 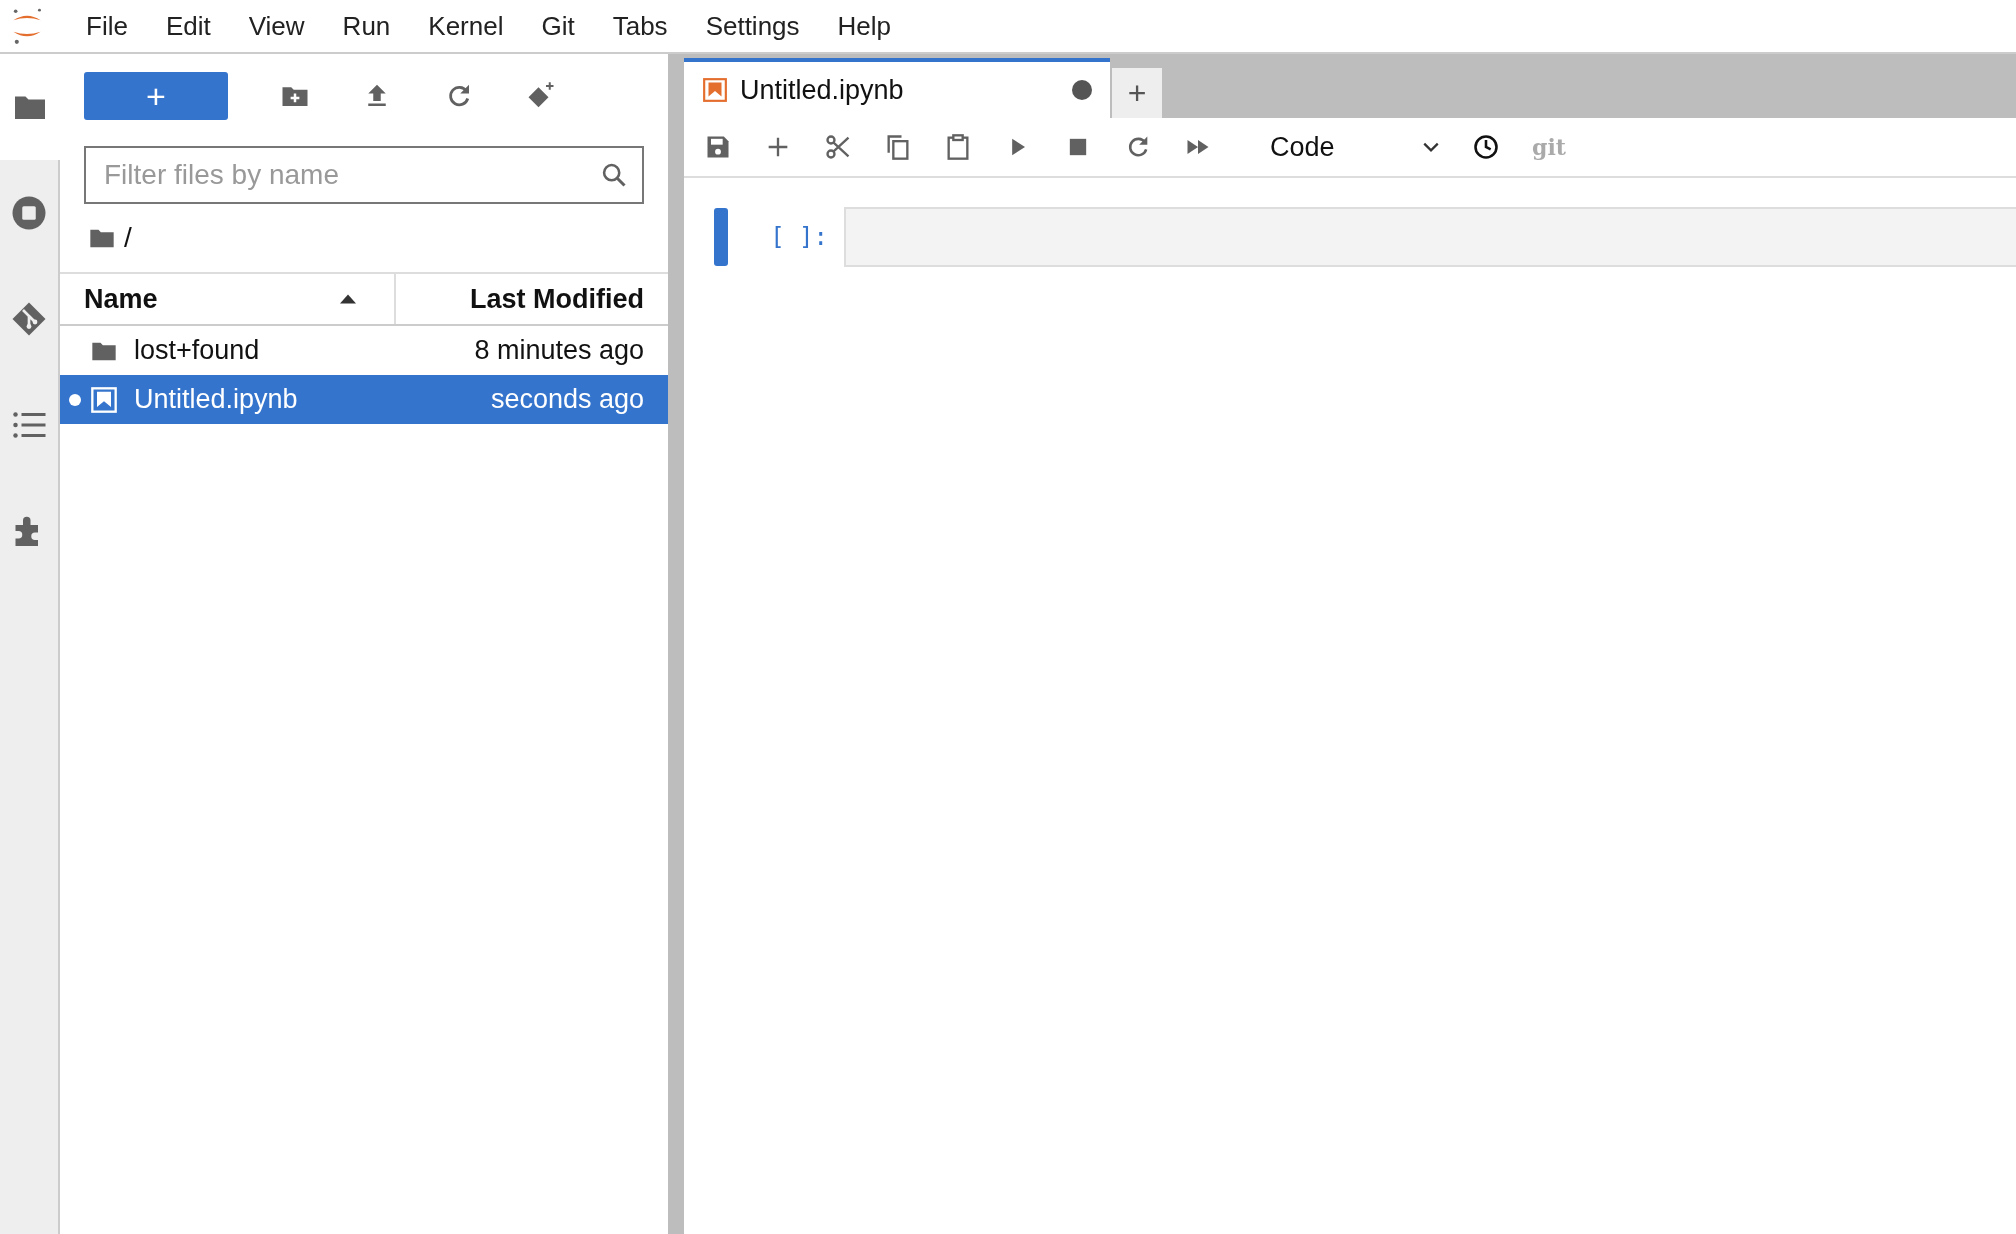 I want to click on menu-item: Kernel, so click(x=466, y=26).